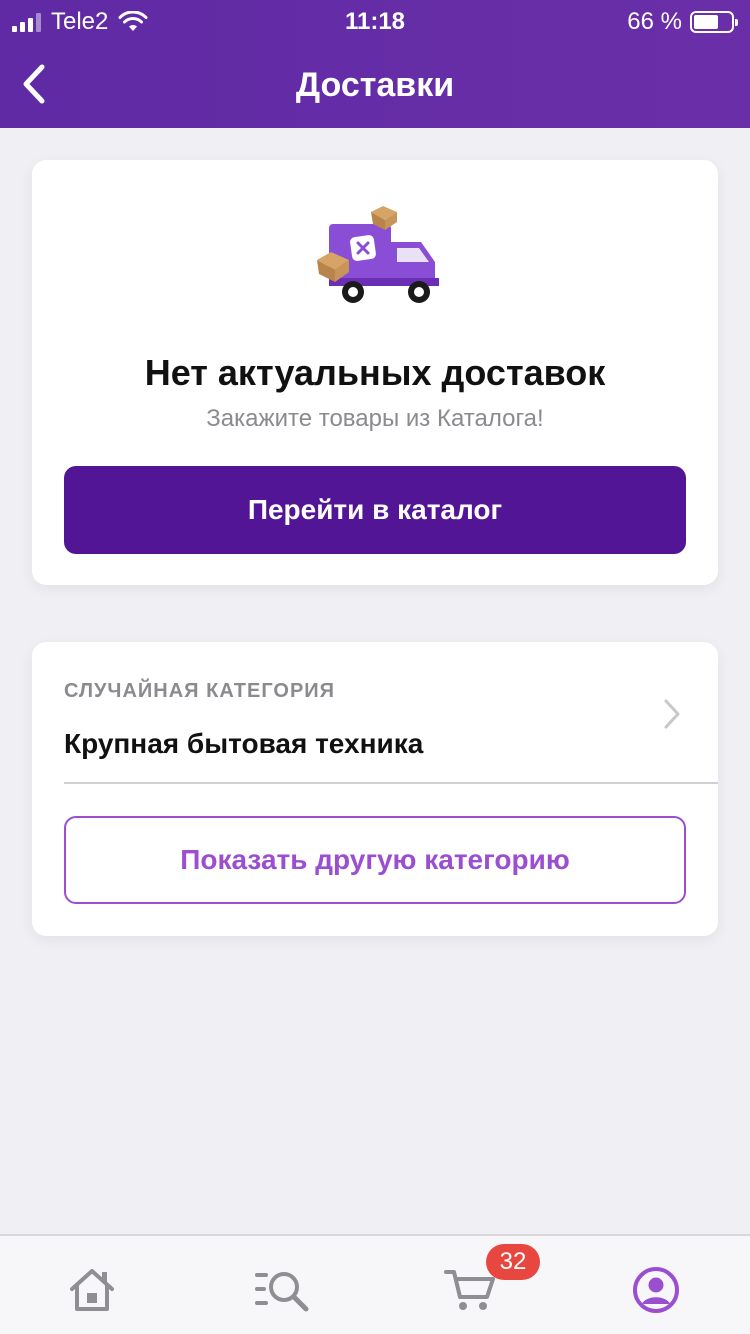 The image size is (750, 1334). I want to click on nav-row: Доставки, so click(375, 84).